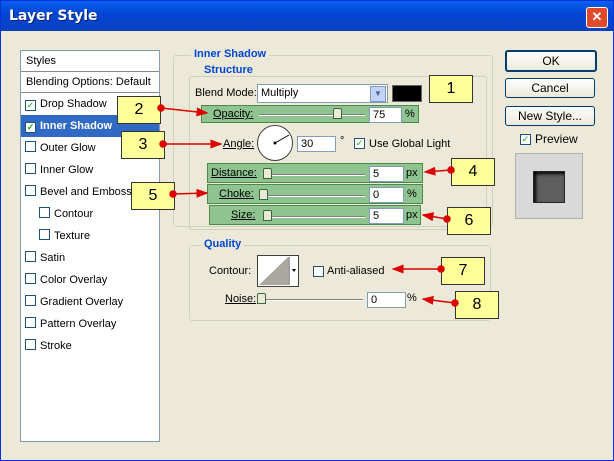 This screenshot has height=461, width=614. I want to click on callout-1: 1, so click(451, 89).